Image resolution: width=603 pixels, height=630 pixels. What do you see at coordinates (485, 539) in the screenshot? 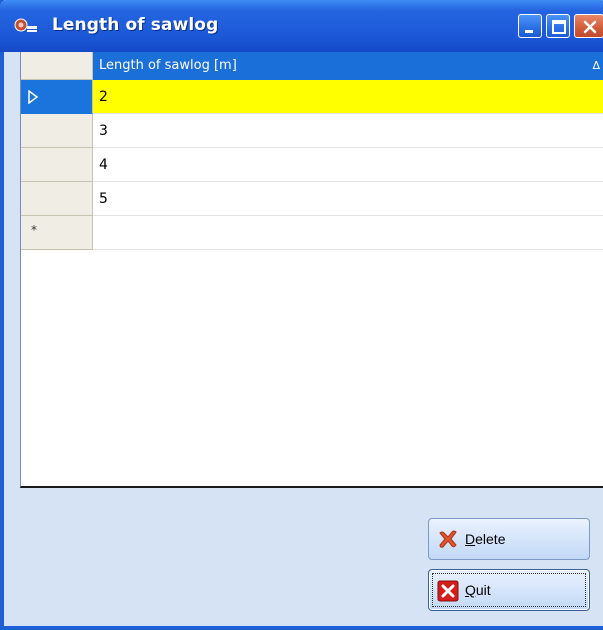
I see `delete-button-label: Delete` at bounding box center [485, 539].